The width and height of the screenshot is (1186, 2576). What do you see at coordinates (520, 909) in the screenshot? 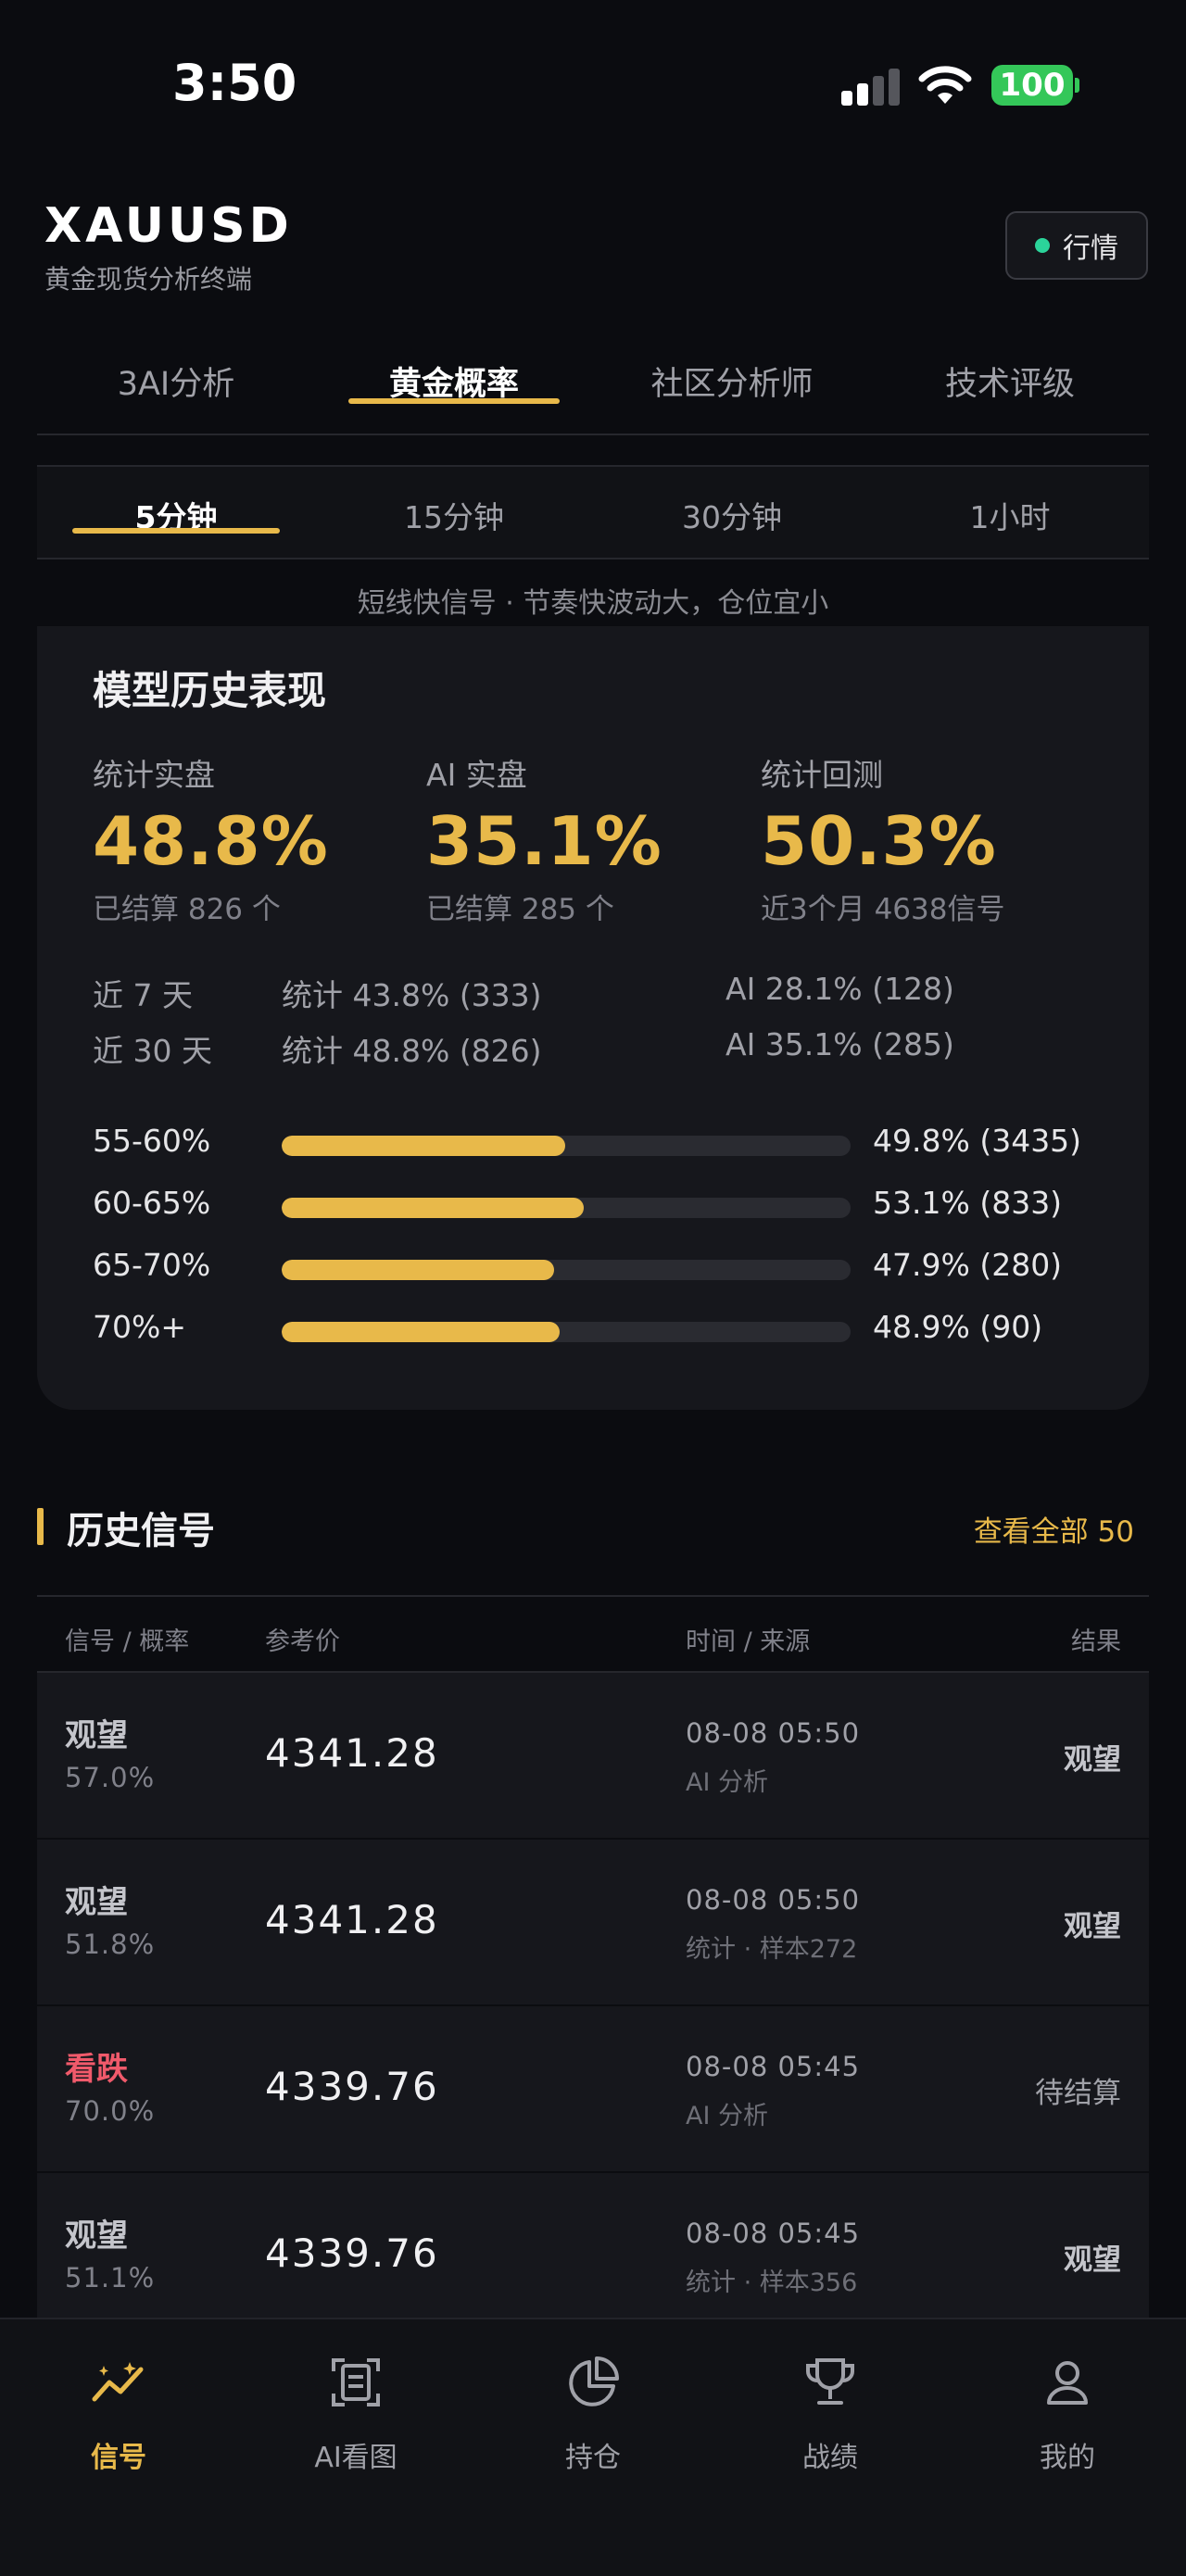
I see `stat-sub: 已结算 285 个` at bounding box center [520, 909].